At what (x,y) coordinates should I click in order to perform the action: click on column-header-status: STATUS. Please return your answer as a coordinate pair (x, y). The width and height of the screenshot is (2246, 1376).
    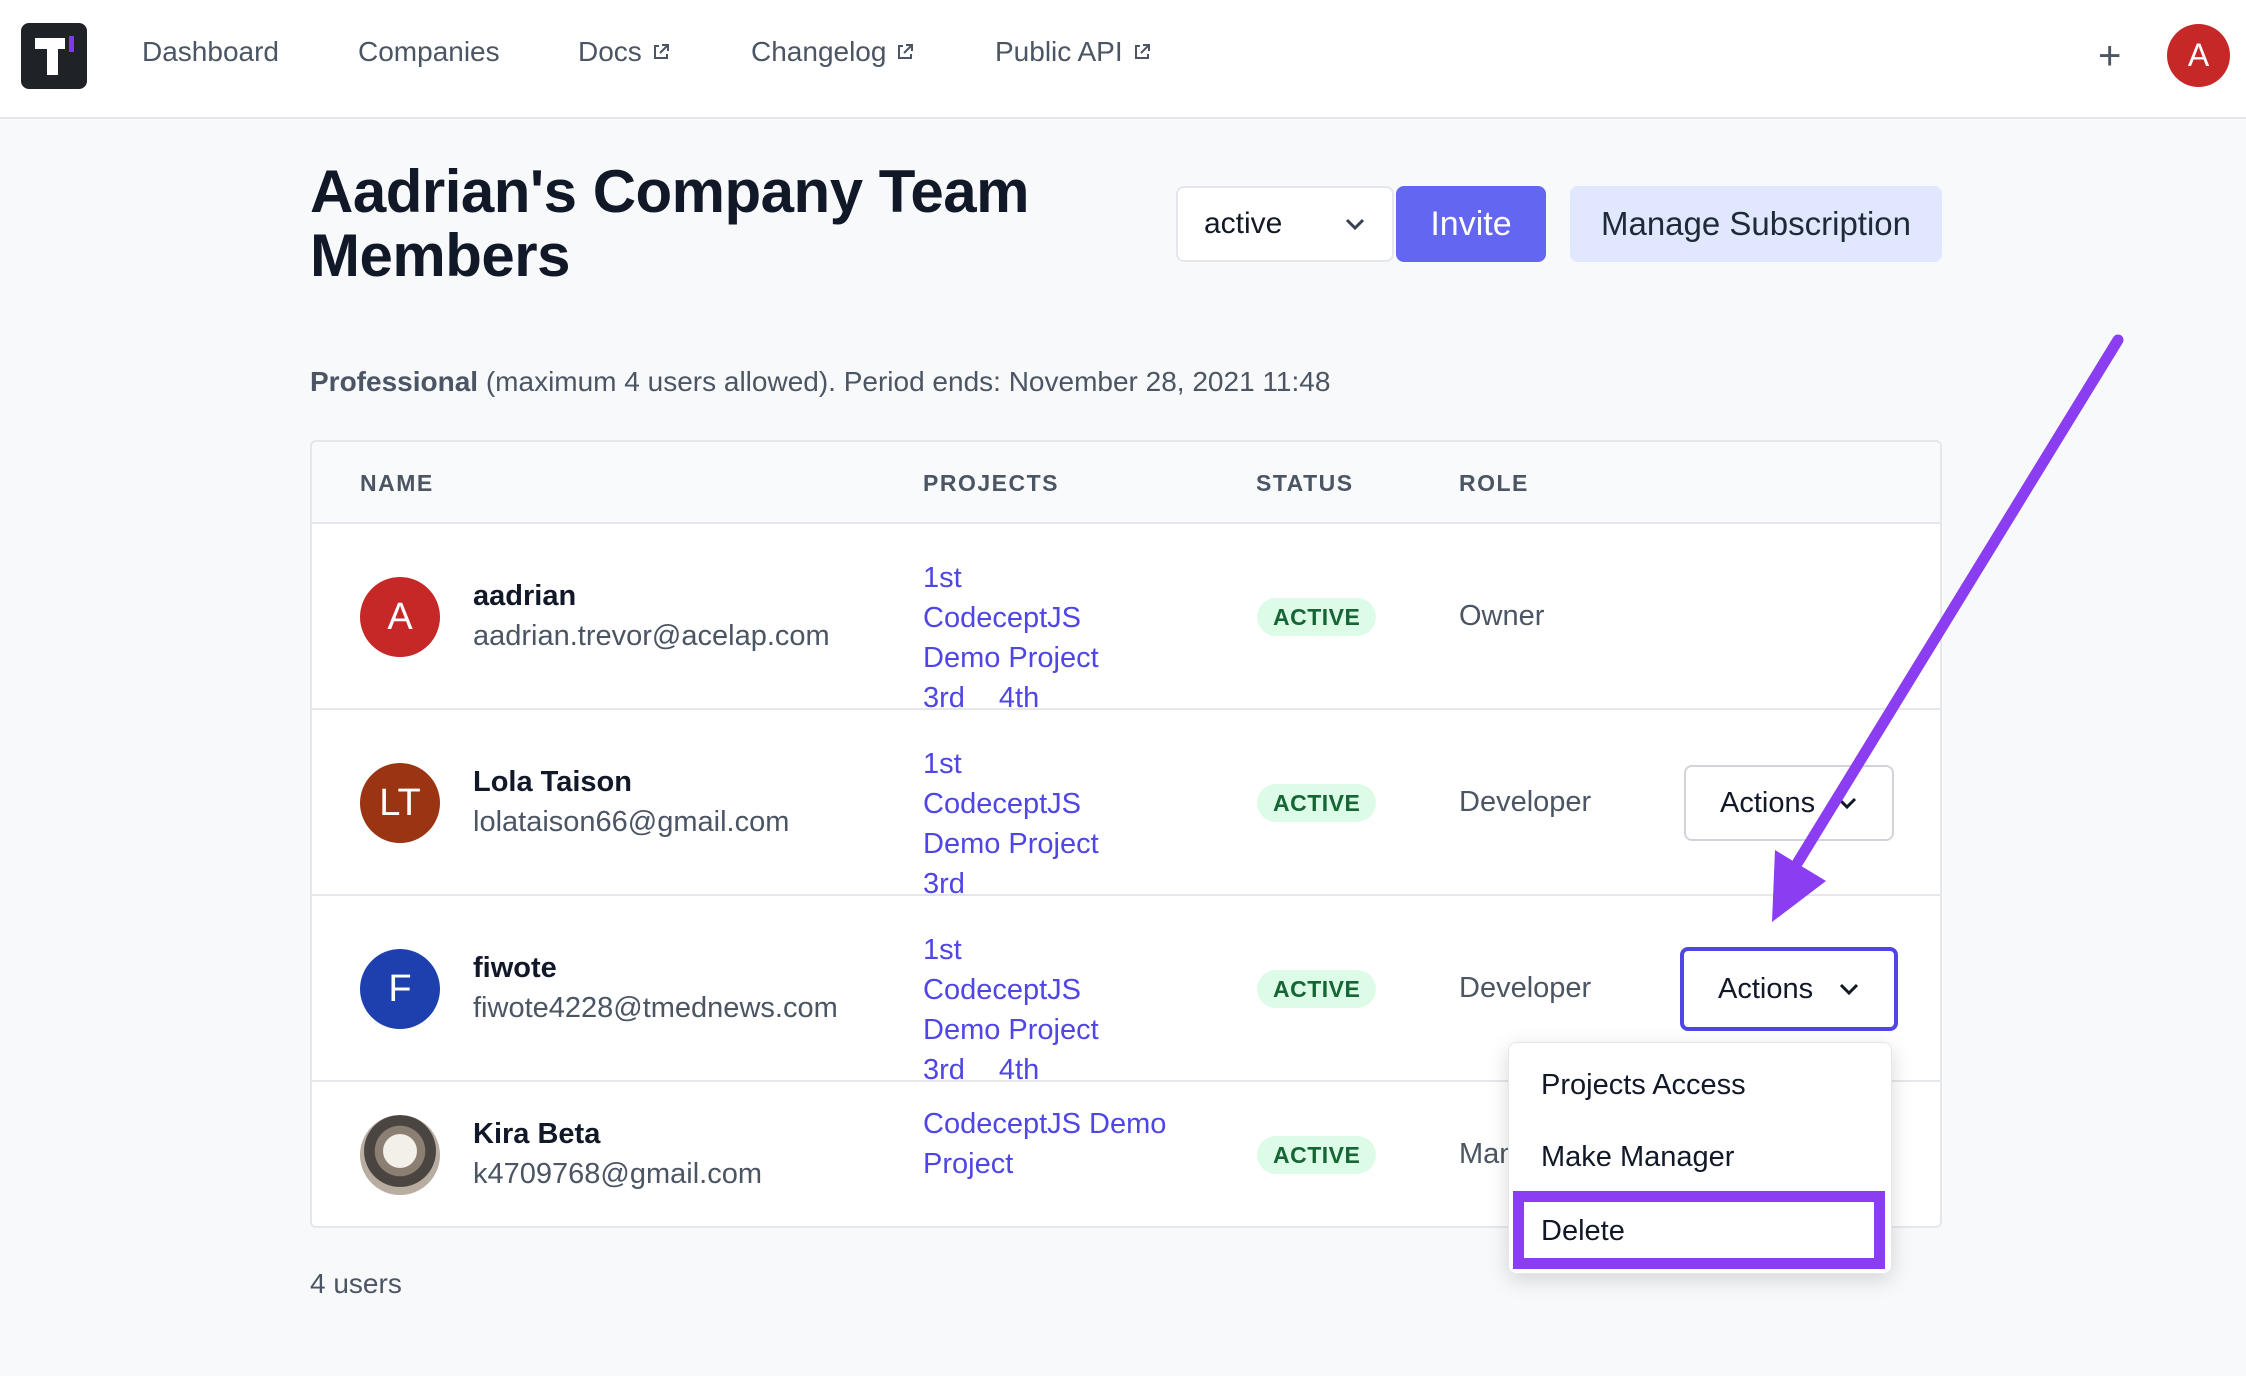
    Looking at the image, I should click on (1305, 483).